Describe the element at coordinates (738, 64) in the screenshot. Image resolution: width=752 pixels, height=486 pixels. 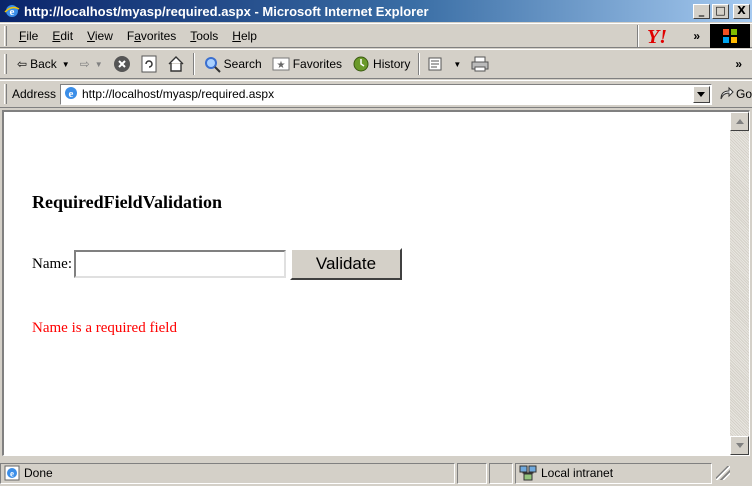
I see `toolbar-more-chevron: »` at that location.